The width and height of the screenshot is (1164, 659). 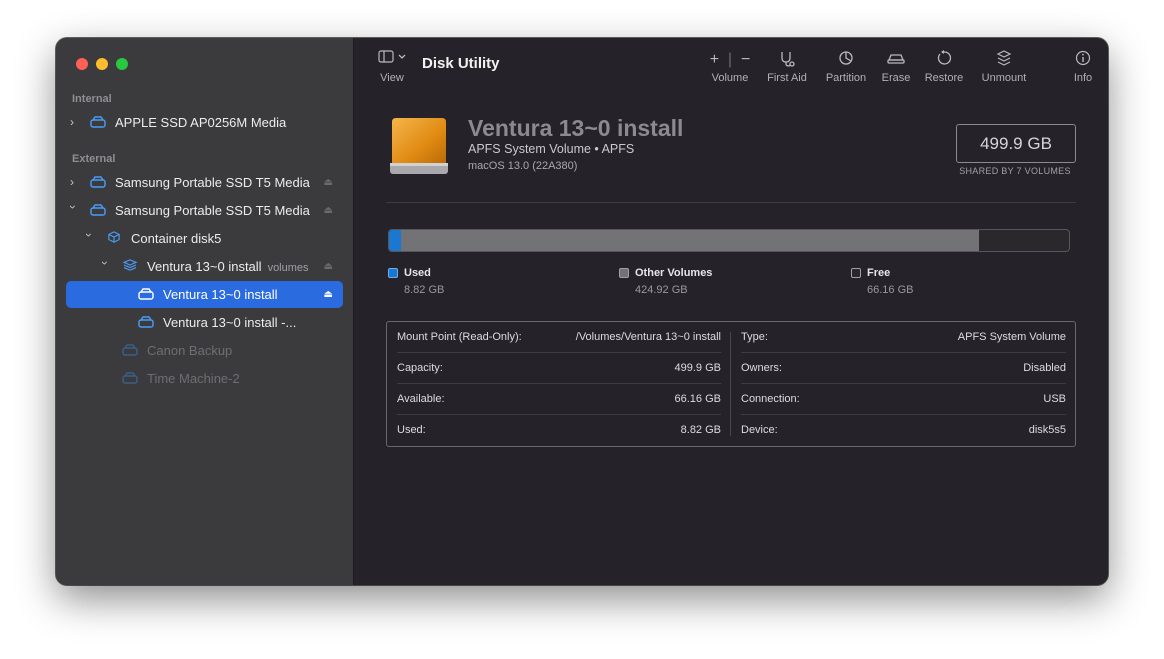 What do you see at coordinates (896, 67) in the screenshot?
I see `erase-button: Erase` at bounding box center [896, 67].